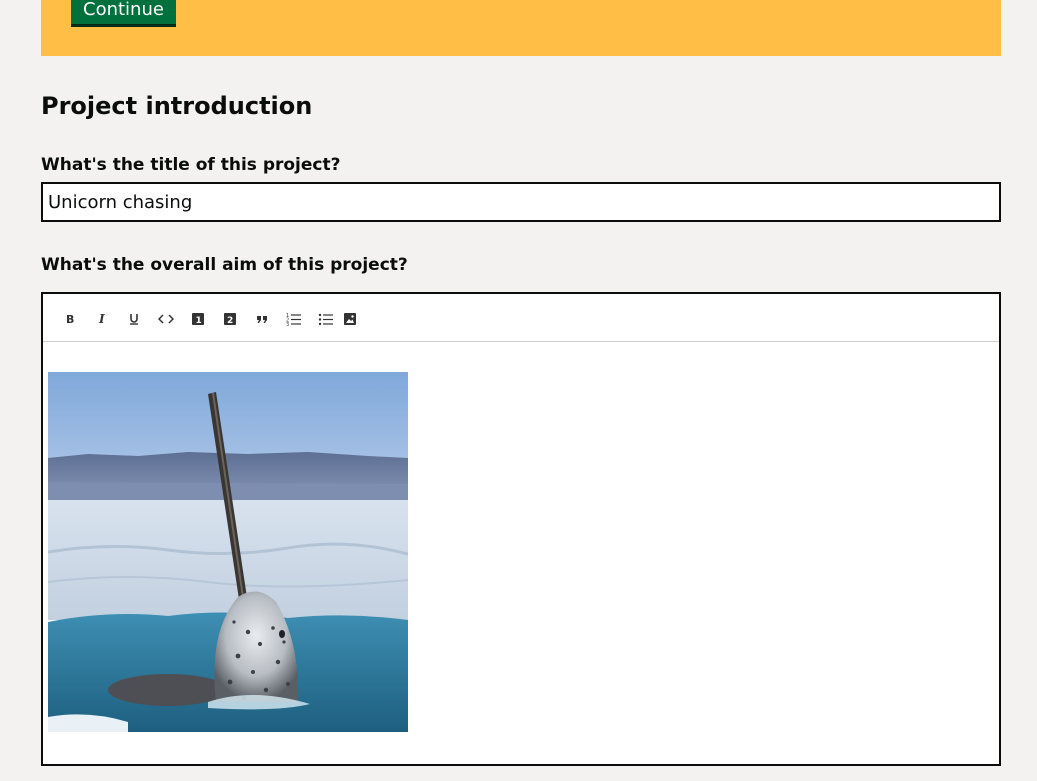 This screenshot has width=1037, height=781. I want to click on underline-icon, so click(134, 319).